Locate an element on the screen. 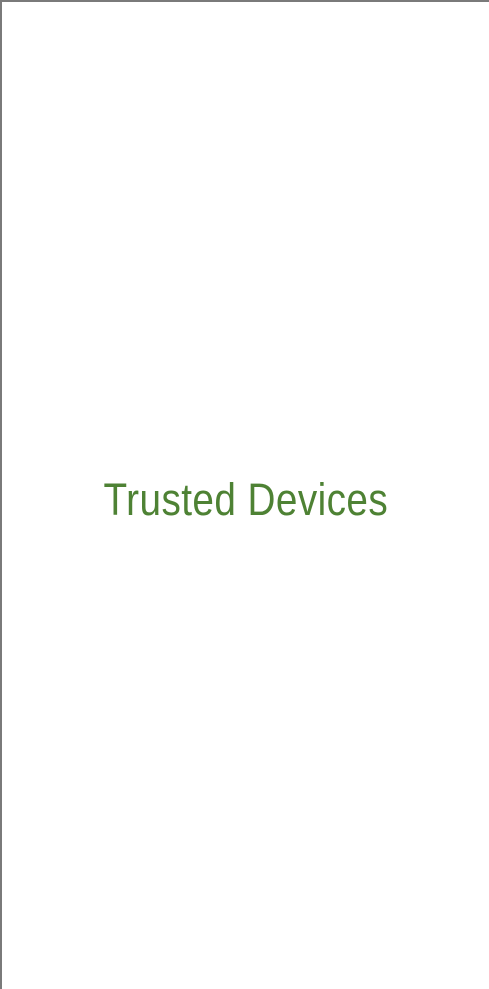 The height and width of the screenshot is (989, 489). page-title: Trusted Devices is located at coordinates (246, 499).